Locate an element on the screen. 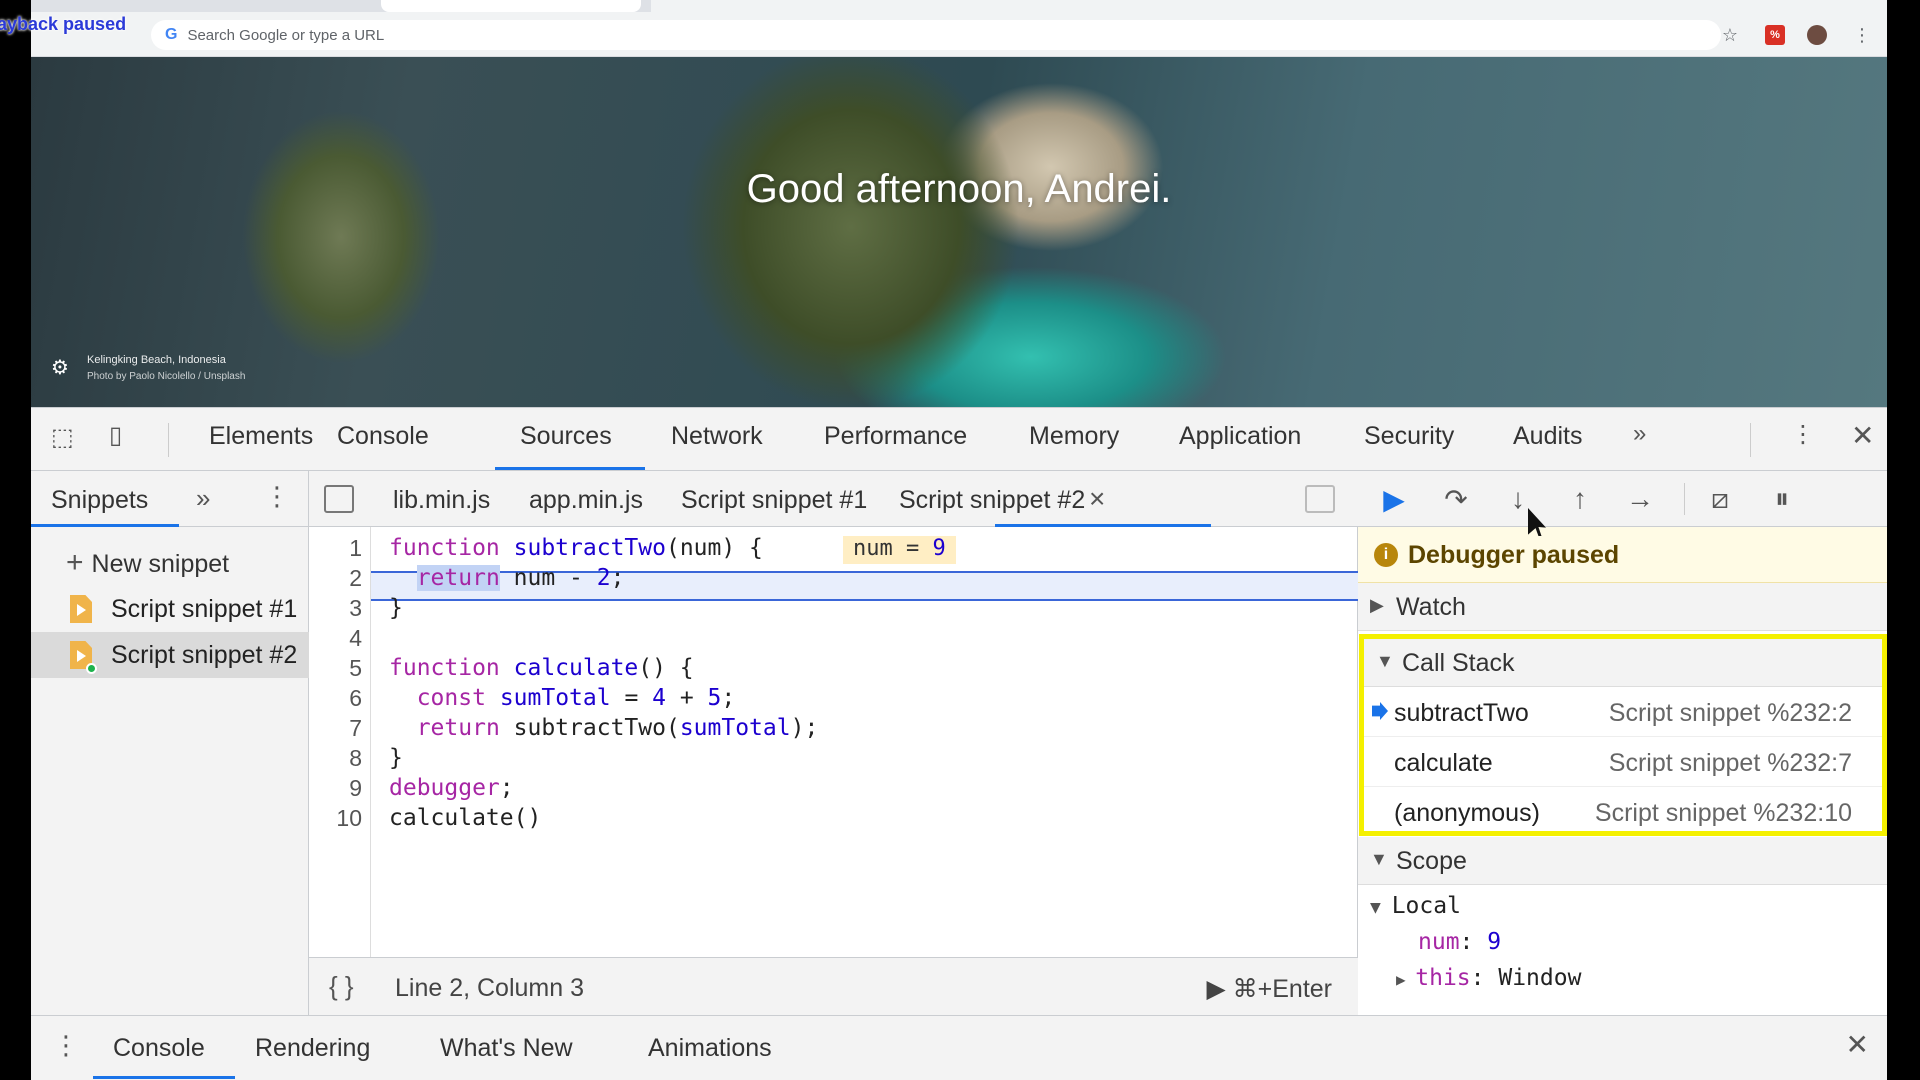  tab-audits: Audits is located at coordinates (1547, 436).